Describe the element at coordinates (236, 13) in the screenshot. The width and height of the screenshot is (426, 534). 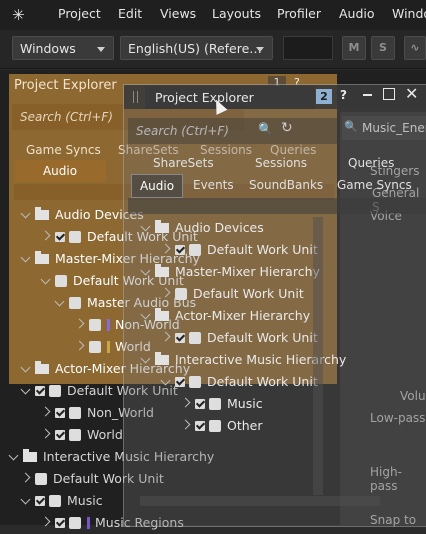
I see `menu-layouts: Layouts` at that location.